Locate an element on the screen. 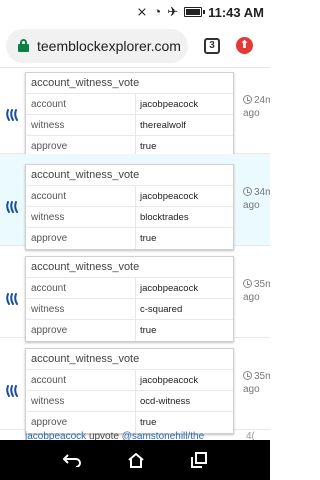 The height and width of the screenshot is (480, 320). back-icon is located at coordinates (72, 460).